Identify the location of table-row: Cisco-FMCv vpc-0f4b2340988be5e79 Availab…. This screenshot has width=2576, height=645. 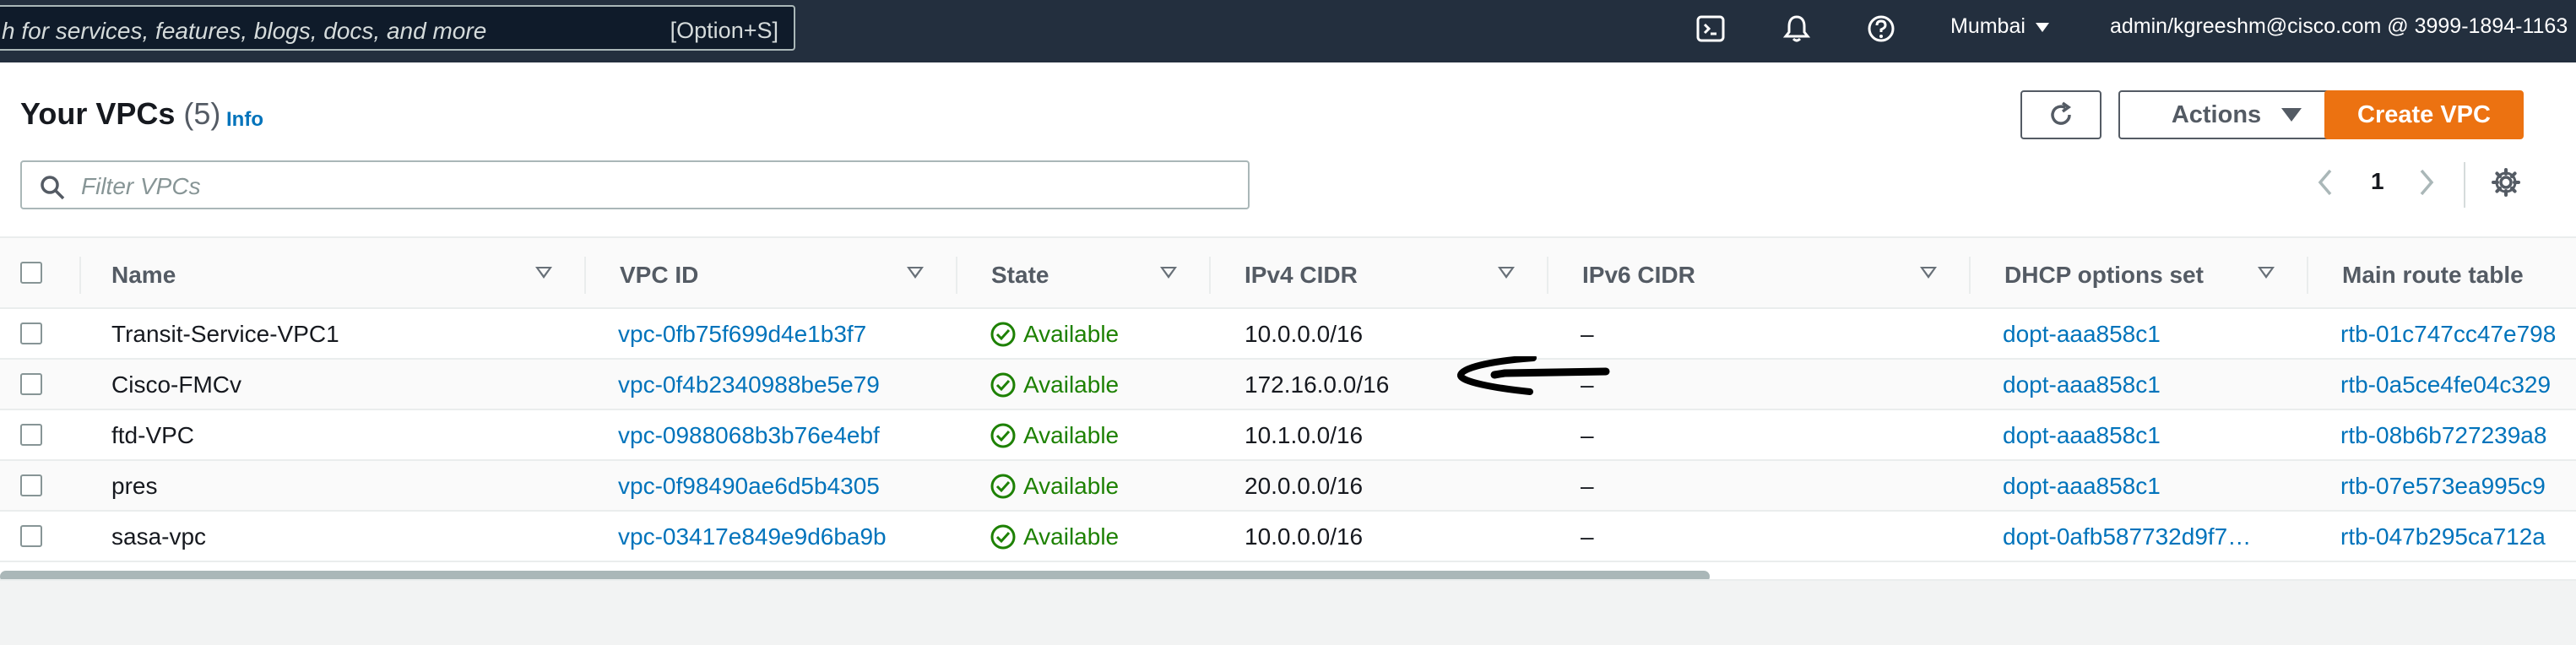
(1288, 385).